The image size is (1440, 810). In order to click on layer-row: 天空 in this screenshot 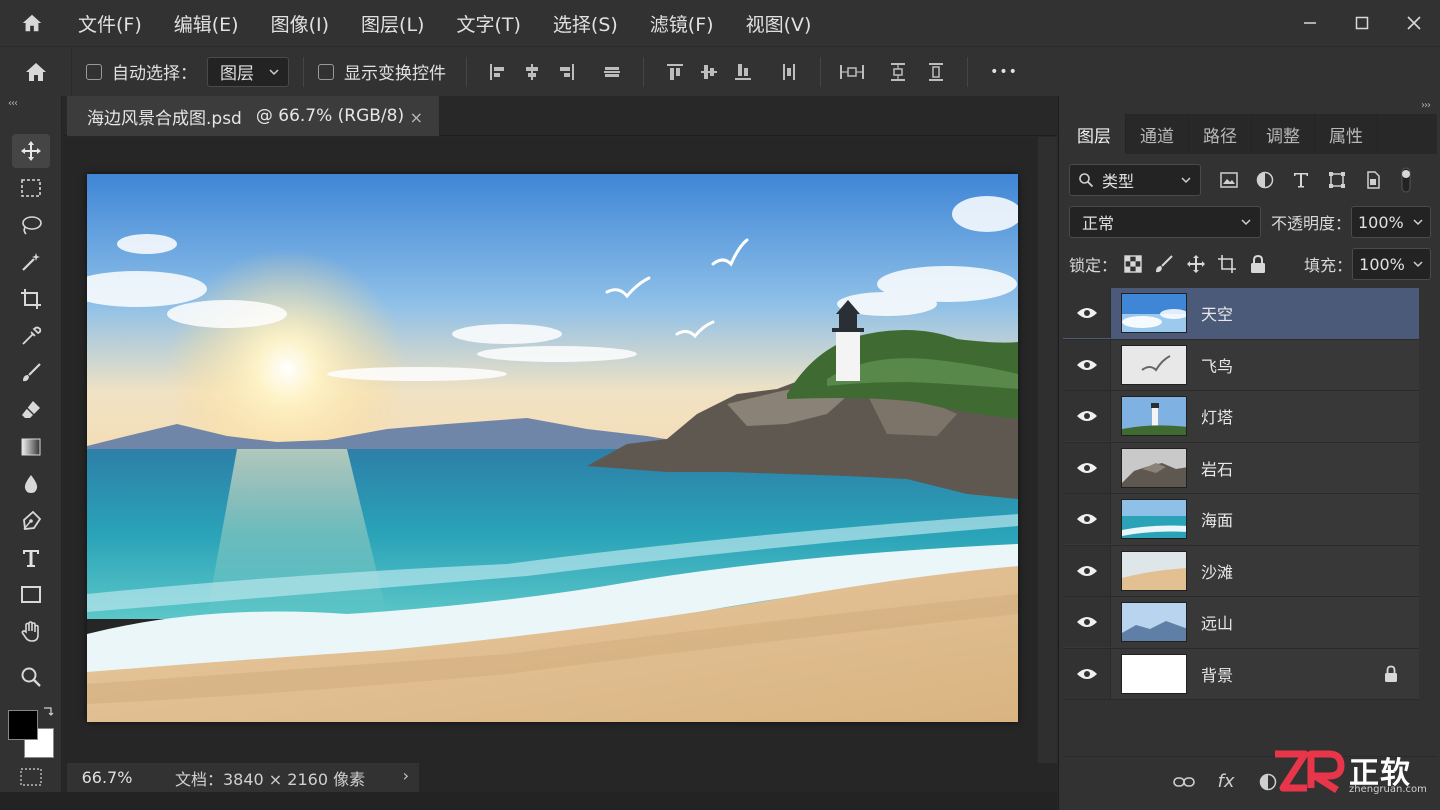, I will do `click(1241, 314)`.